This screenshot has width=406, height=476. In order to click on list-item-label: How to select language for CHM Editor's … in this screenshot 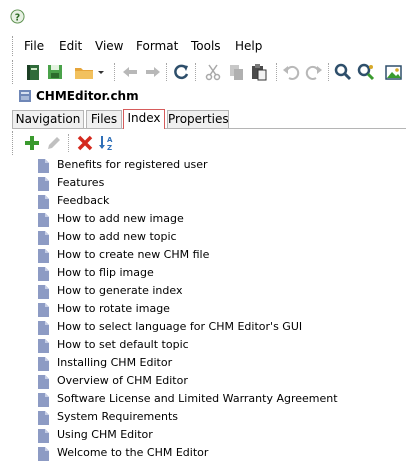, I will do `click(180, 326)`.